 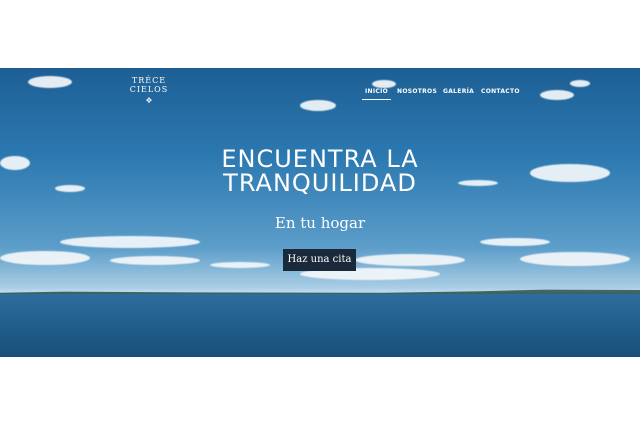 I want to click on hero-headline: ENCUENTRA LA TRANQUILIDAD, so click(x=320, y=171).